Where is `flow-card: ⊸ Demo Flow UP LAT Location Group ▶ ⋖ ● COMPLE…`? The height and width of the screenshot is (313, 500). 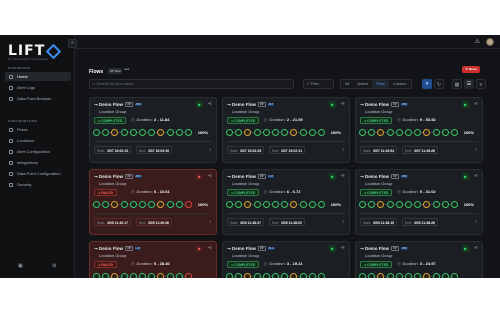 flow-card: ⊸ Demo Flow UP LAT Location Group ▶ ⋖ ● COMPLE… is located at coordinates (286, 202).